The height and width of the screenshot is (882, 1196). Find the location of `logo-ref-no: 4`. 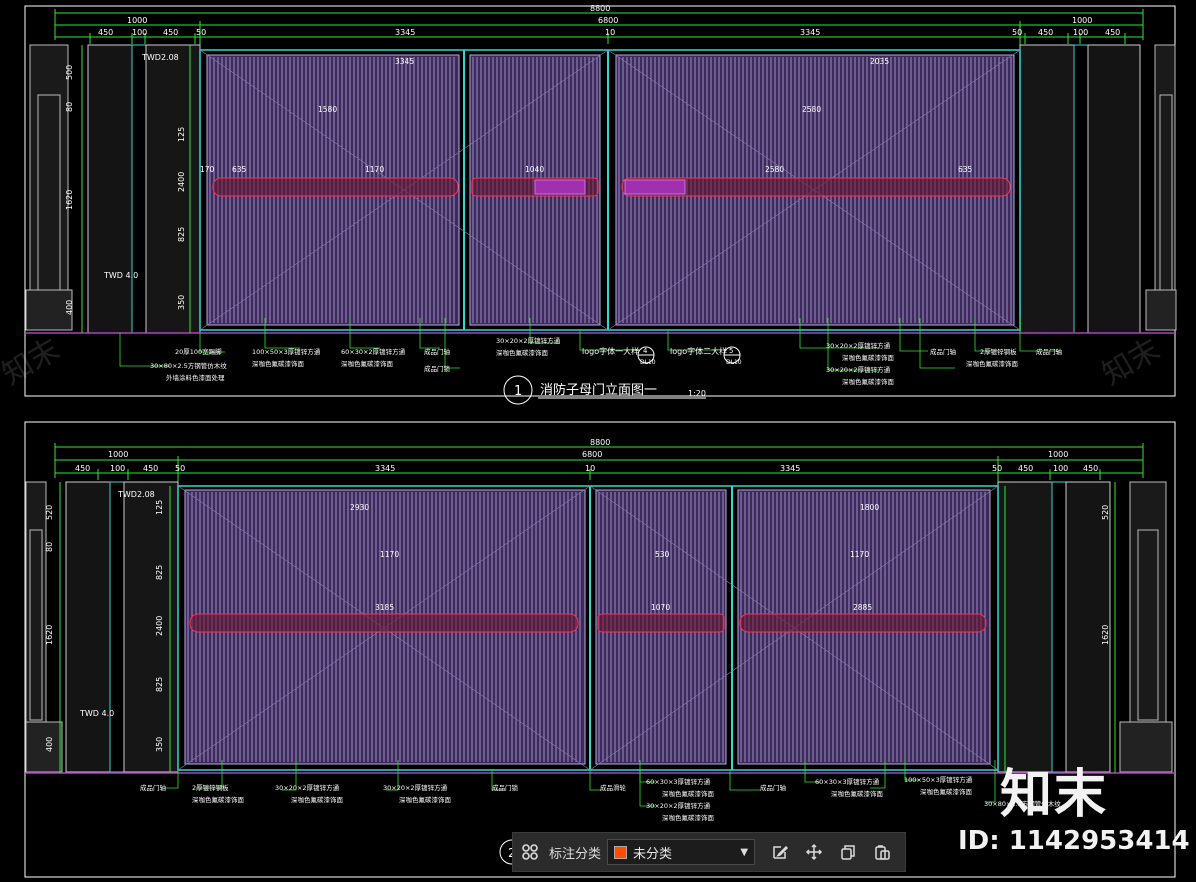

logo-ref-no: 4 is located at coordinates (645, 351).